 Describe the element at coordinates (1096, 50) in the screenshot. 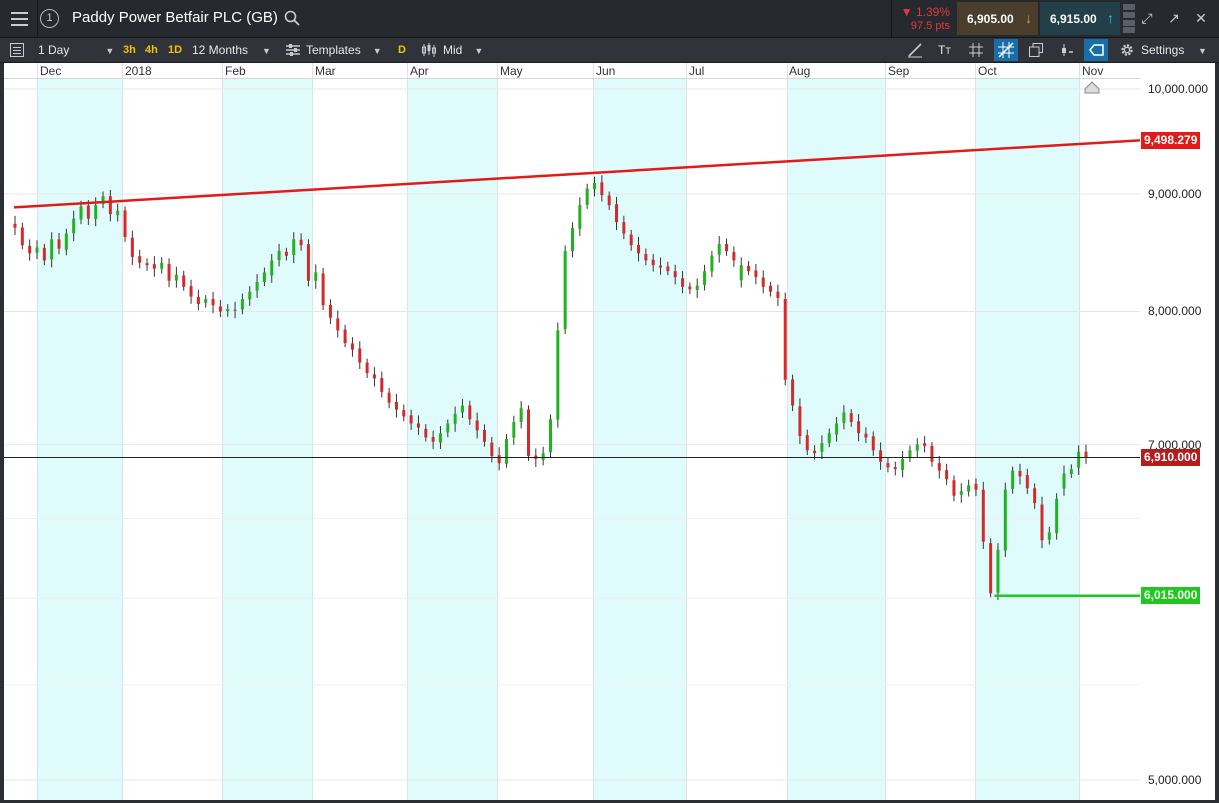

I see `tag-tool-button` at that location.